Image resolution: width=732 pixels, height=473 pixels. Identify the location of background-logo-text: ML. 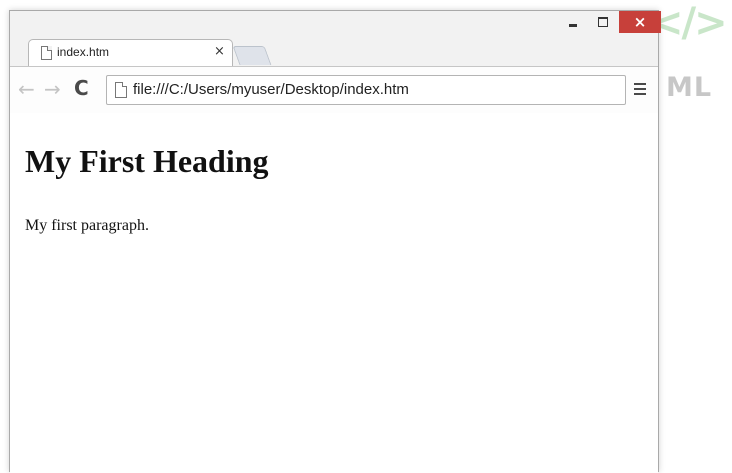
(689, 87).